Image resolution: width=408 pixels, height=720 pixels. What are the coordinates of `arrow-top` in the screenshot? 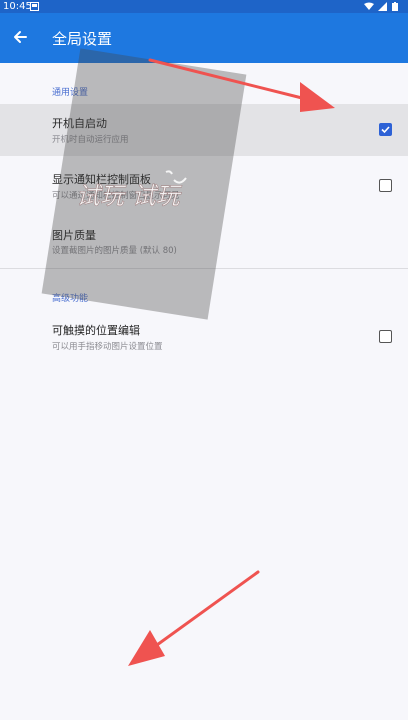 It's located at (241, 85).